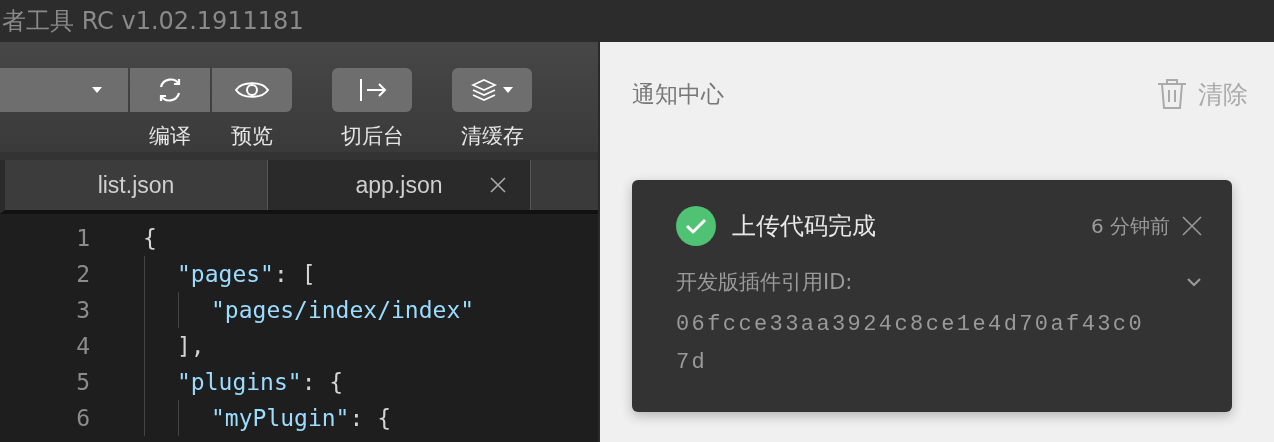 The height and width of the screenshot is (442, 1274). What do you see at coordinates (191, 346) in the screenshot?
I see `code-line: ],` at bounding box center [191, 346].